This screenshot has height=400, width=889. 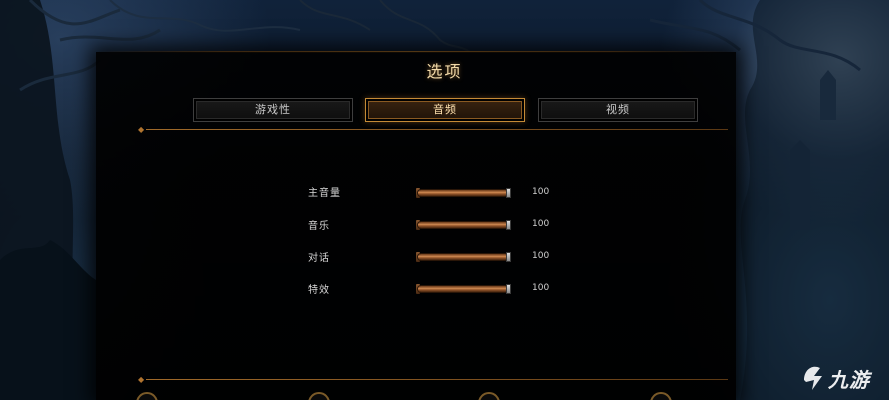 What do you see at coordinates (444, 71) in the screenshot?
I see `window-title: 选项` at bounding box center [444, 71].